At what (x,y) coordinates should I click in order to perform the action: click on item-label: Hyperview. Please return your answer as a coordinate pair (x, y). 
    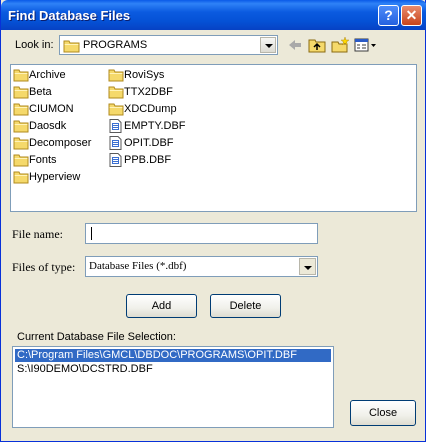
    Looking at the image, I should click on (55, 177).